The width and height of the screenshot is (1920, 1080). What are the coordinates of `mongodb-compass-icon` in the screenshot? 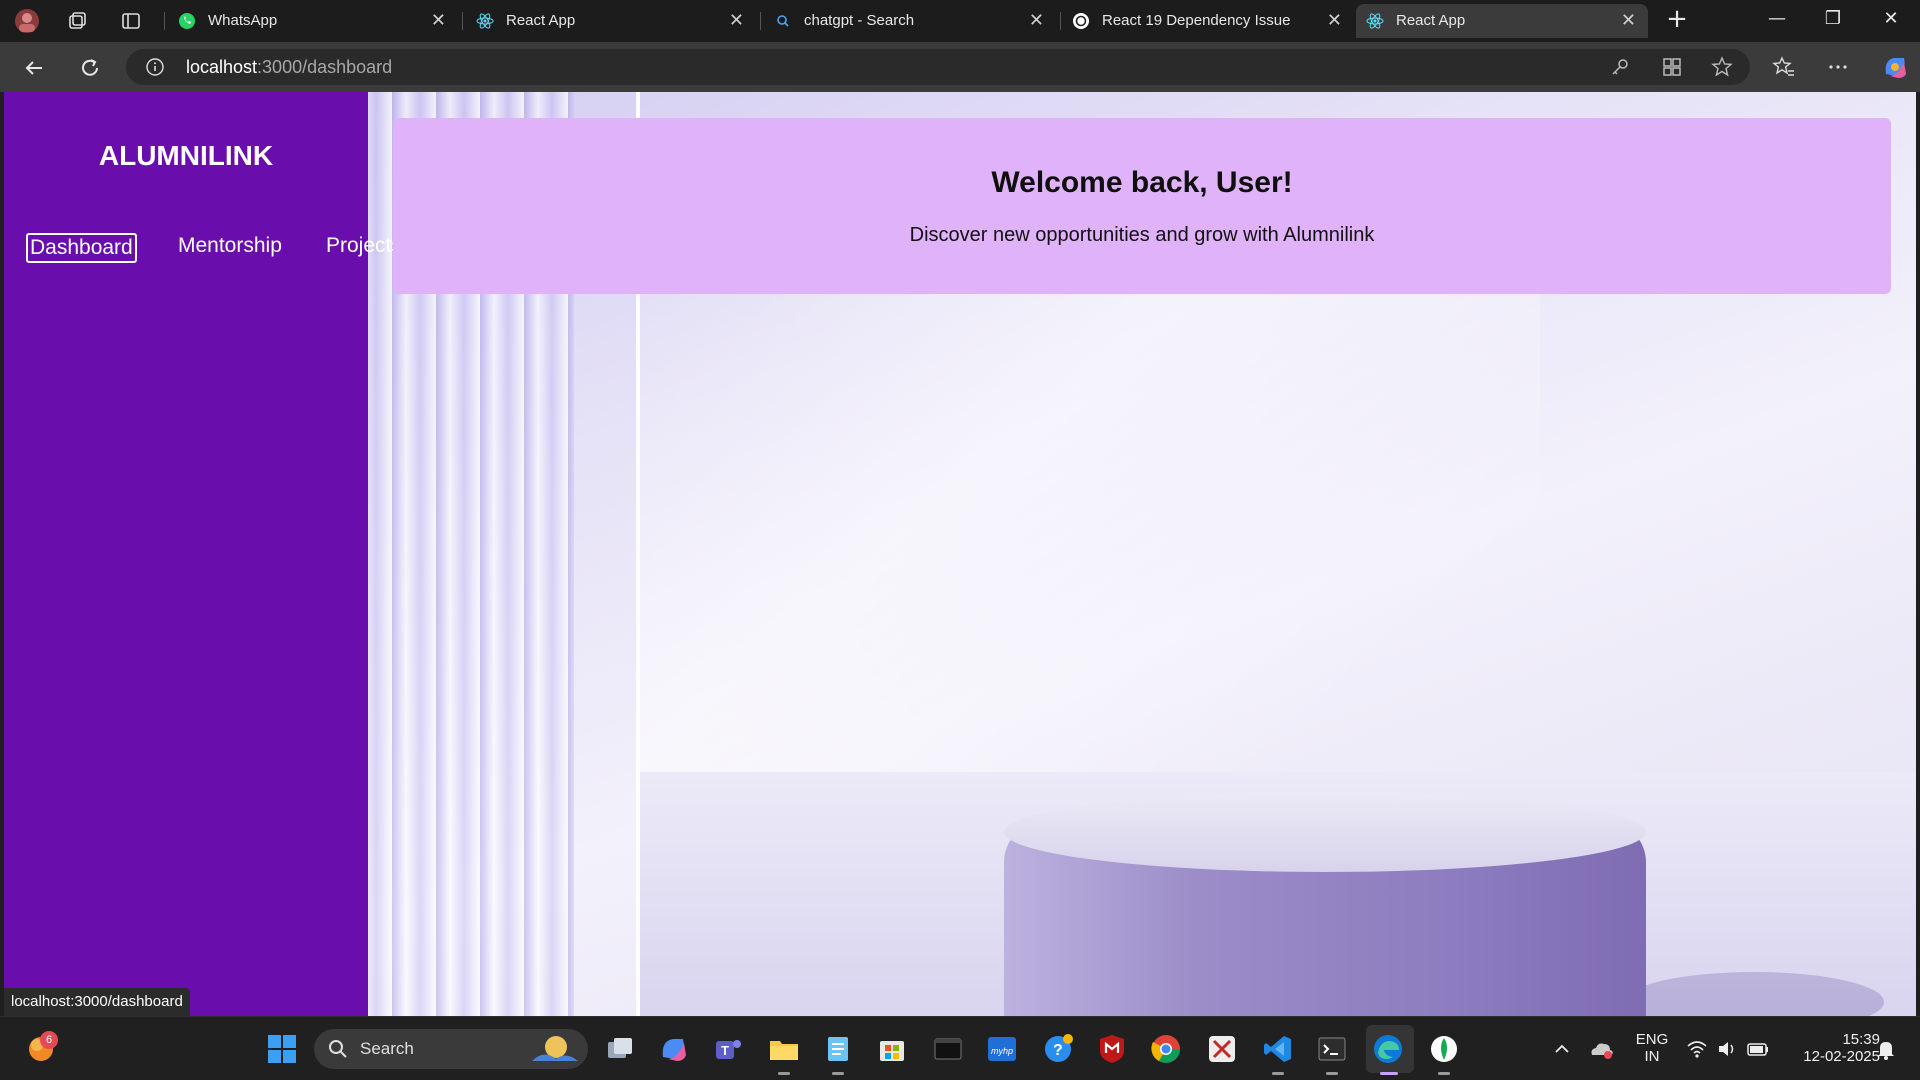 It's located at (1444, 1049).